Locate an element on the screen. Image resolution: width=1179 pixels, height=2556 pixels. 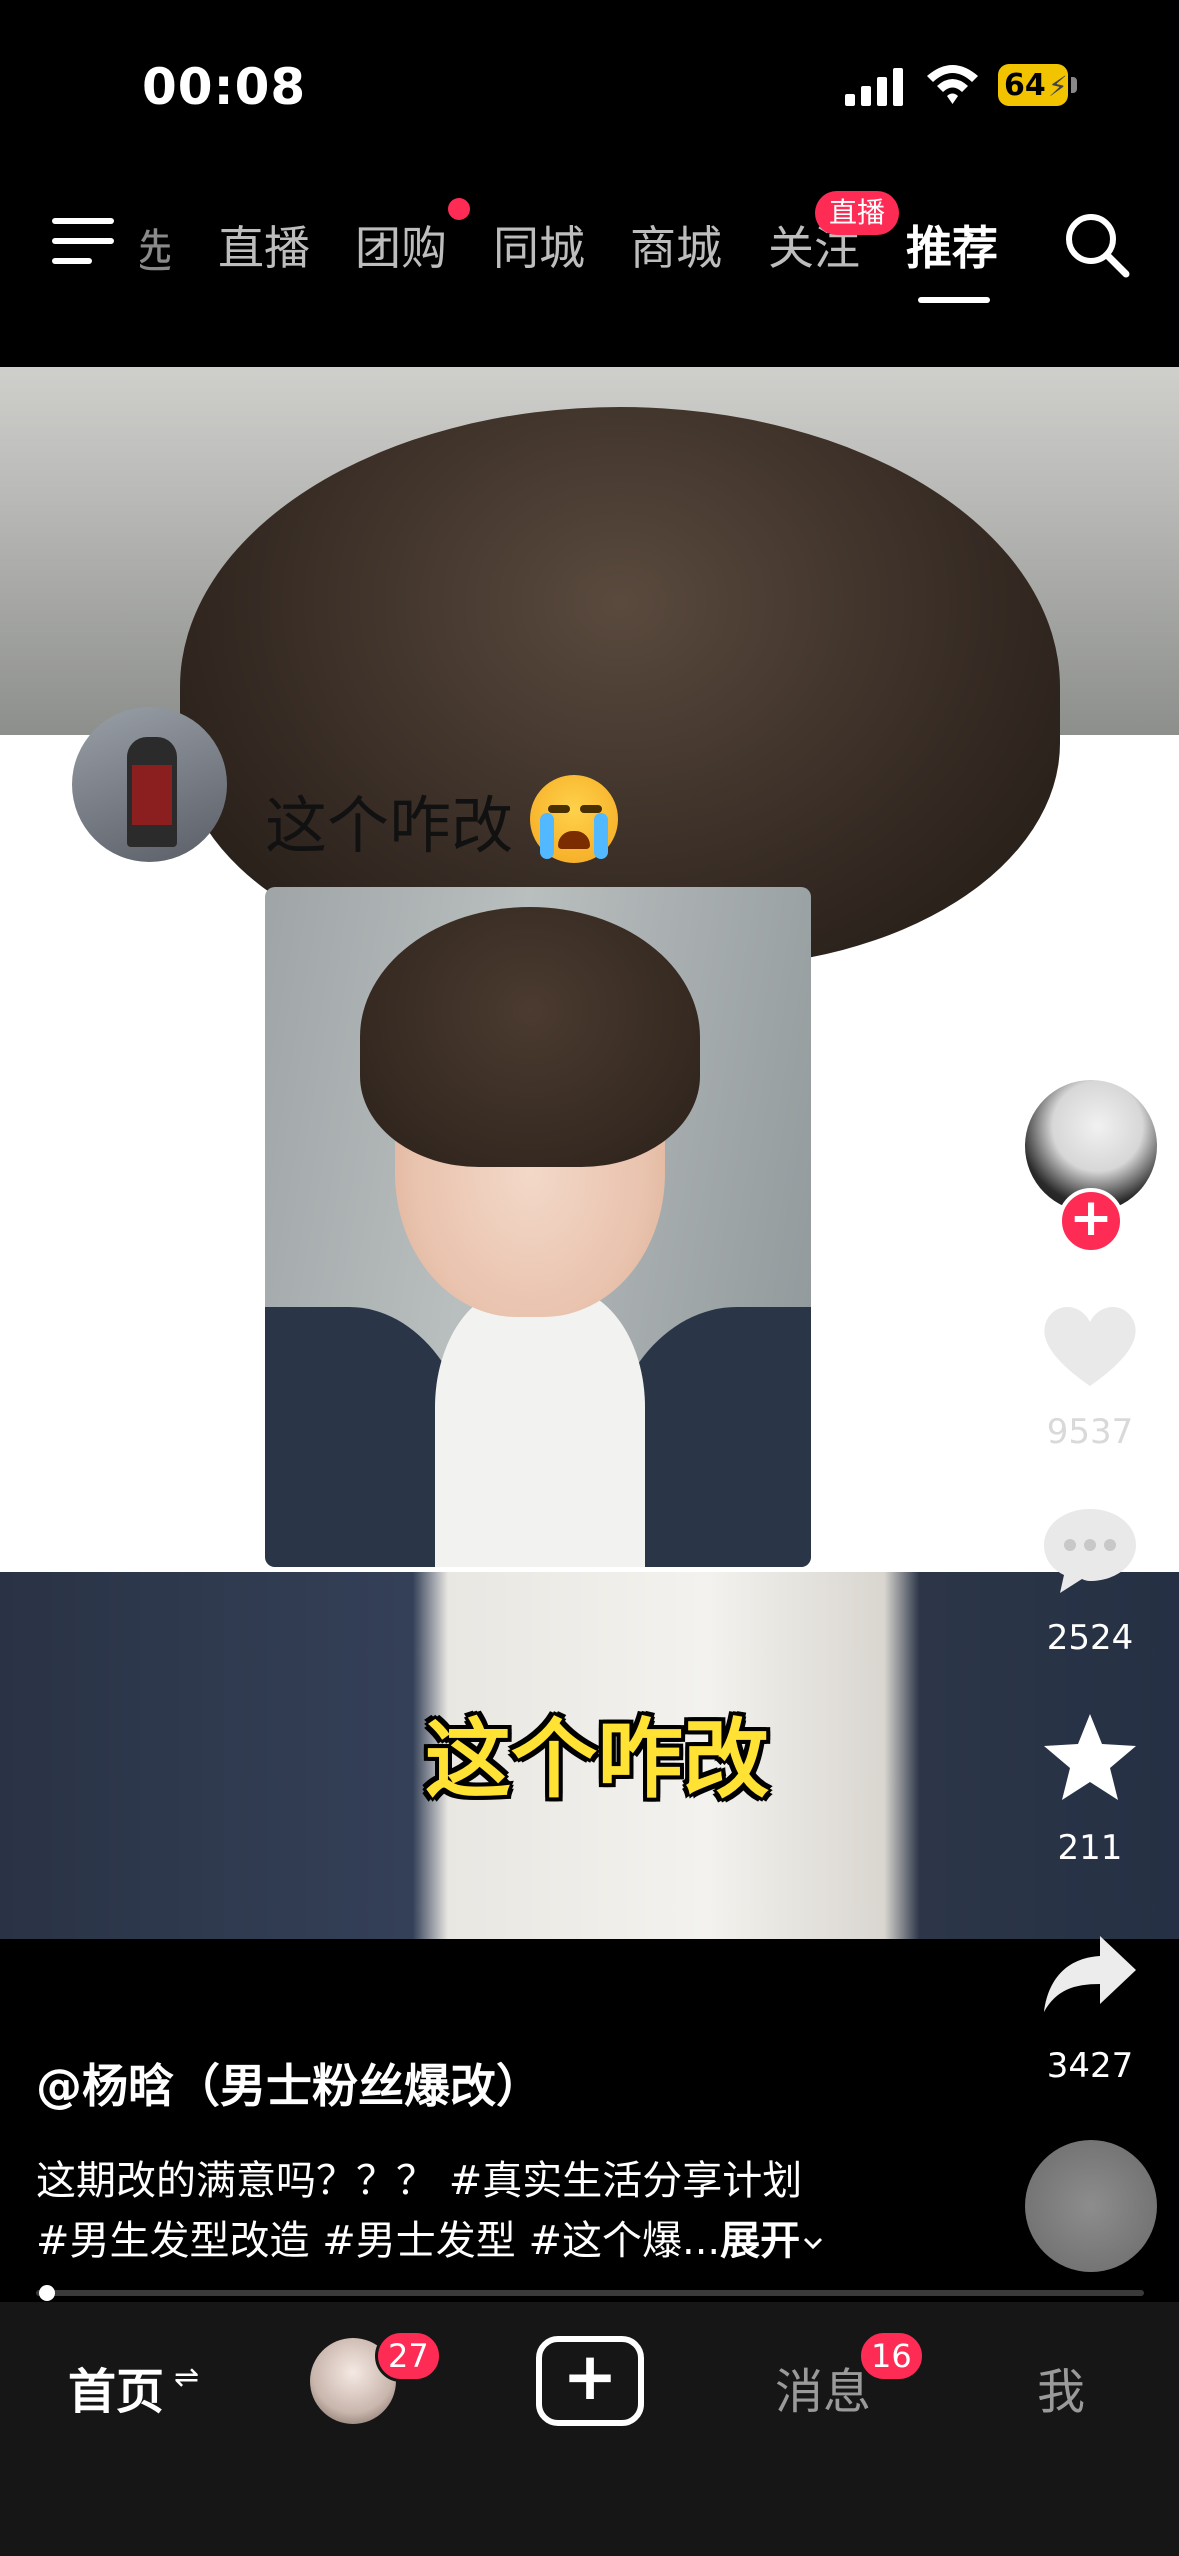
post-photo is located at coordinates (538, 1227).